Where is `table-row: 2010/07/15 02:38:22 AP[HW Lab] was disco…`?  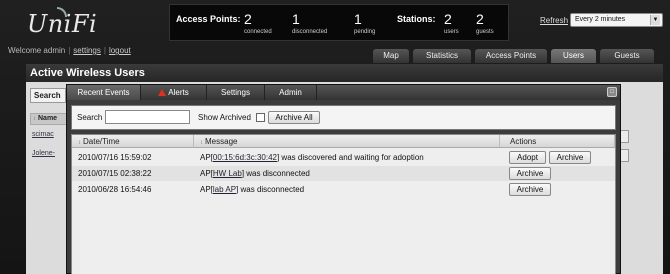
table-row: 2010/07/15 02:38:22 AP[HW Lab] was disco… is located at coordinates (343, 173).